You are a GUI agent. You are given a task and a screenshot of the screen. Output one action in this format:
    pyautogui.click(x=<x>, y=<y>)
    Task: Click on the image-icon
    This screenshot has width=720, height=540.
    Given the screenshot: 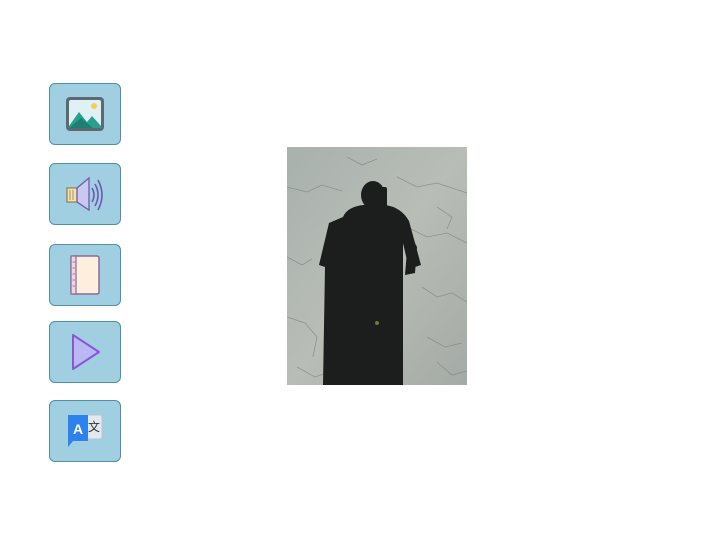 What is the action you would take?
    pyautogui.click(x=85, y=114)
    